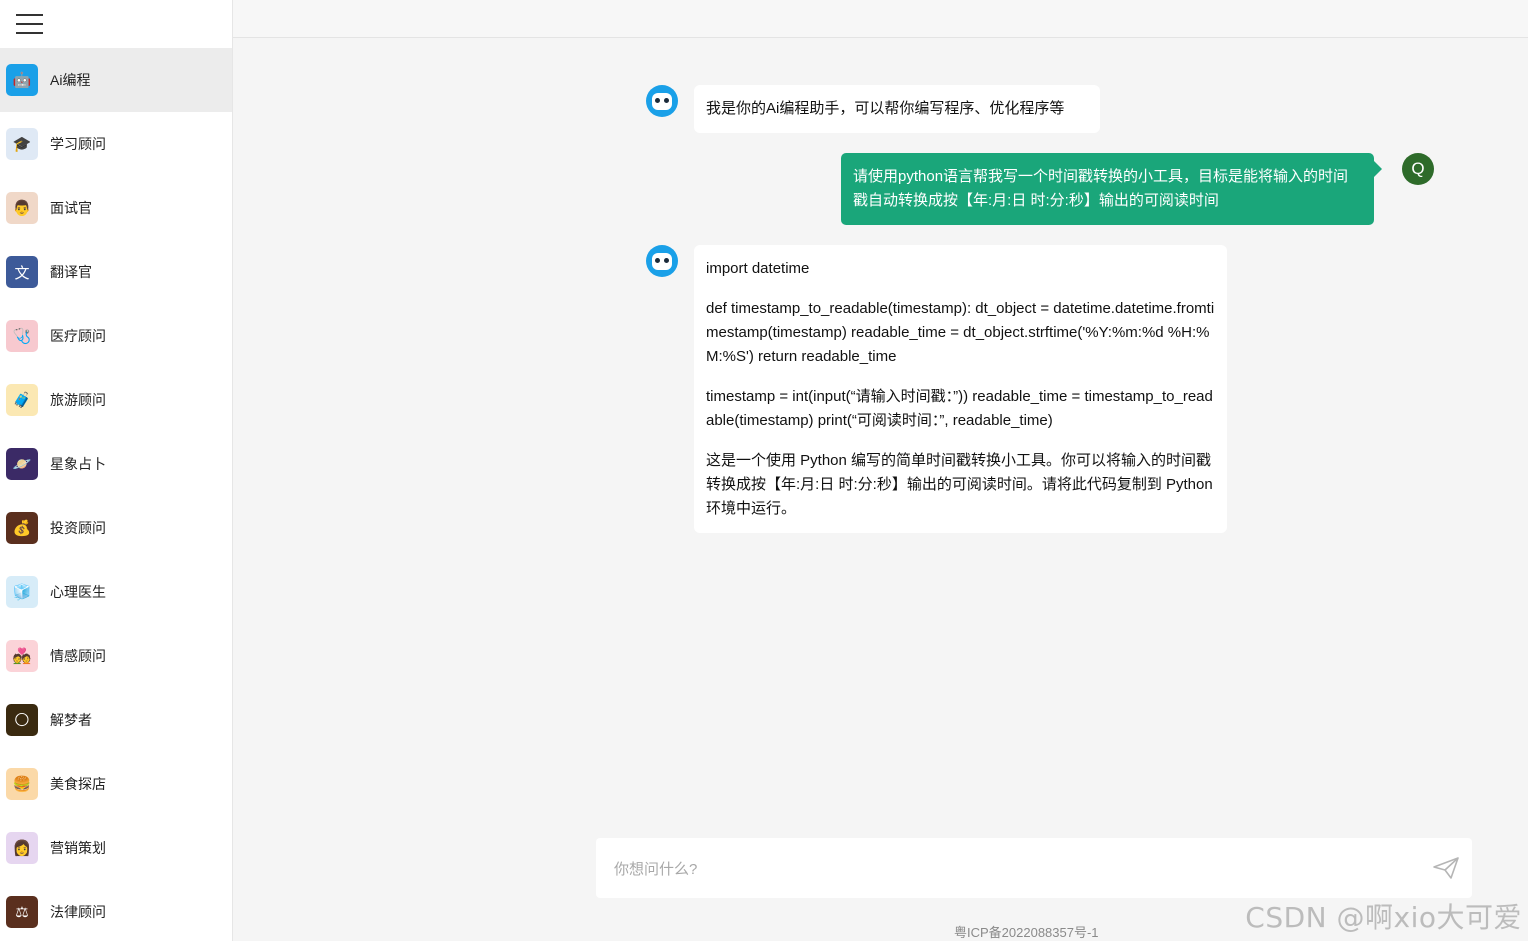 This screenshot has width=1528, height=941. I want to click on sidebar-item: 🤖 Ai编程, so click(116, 80).